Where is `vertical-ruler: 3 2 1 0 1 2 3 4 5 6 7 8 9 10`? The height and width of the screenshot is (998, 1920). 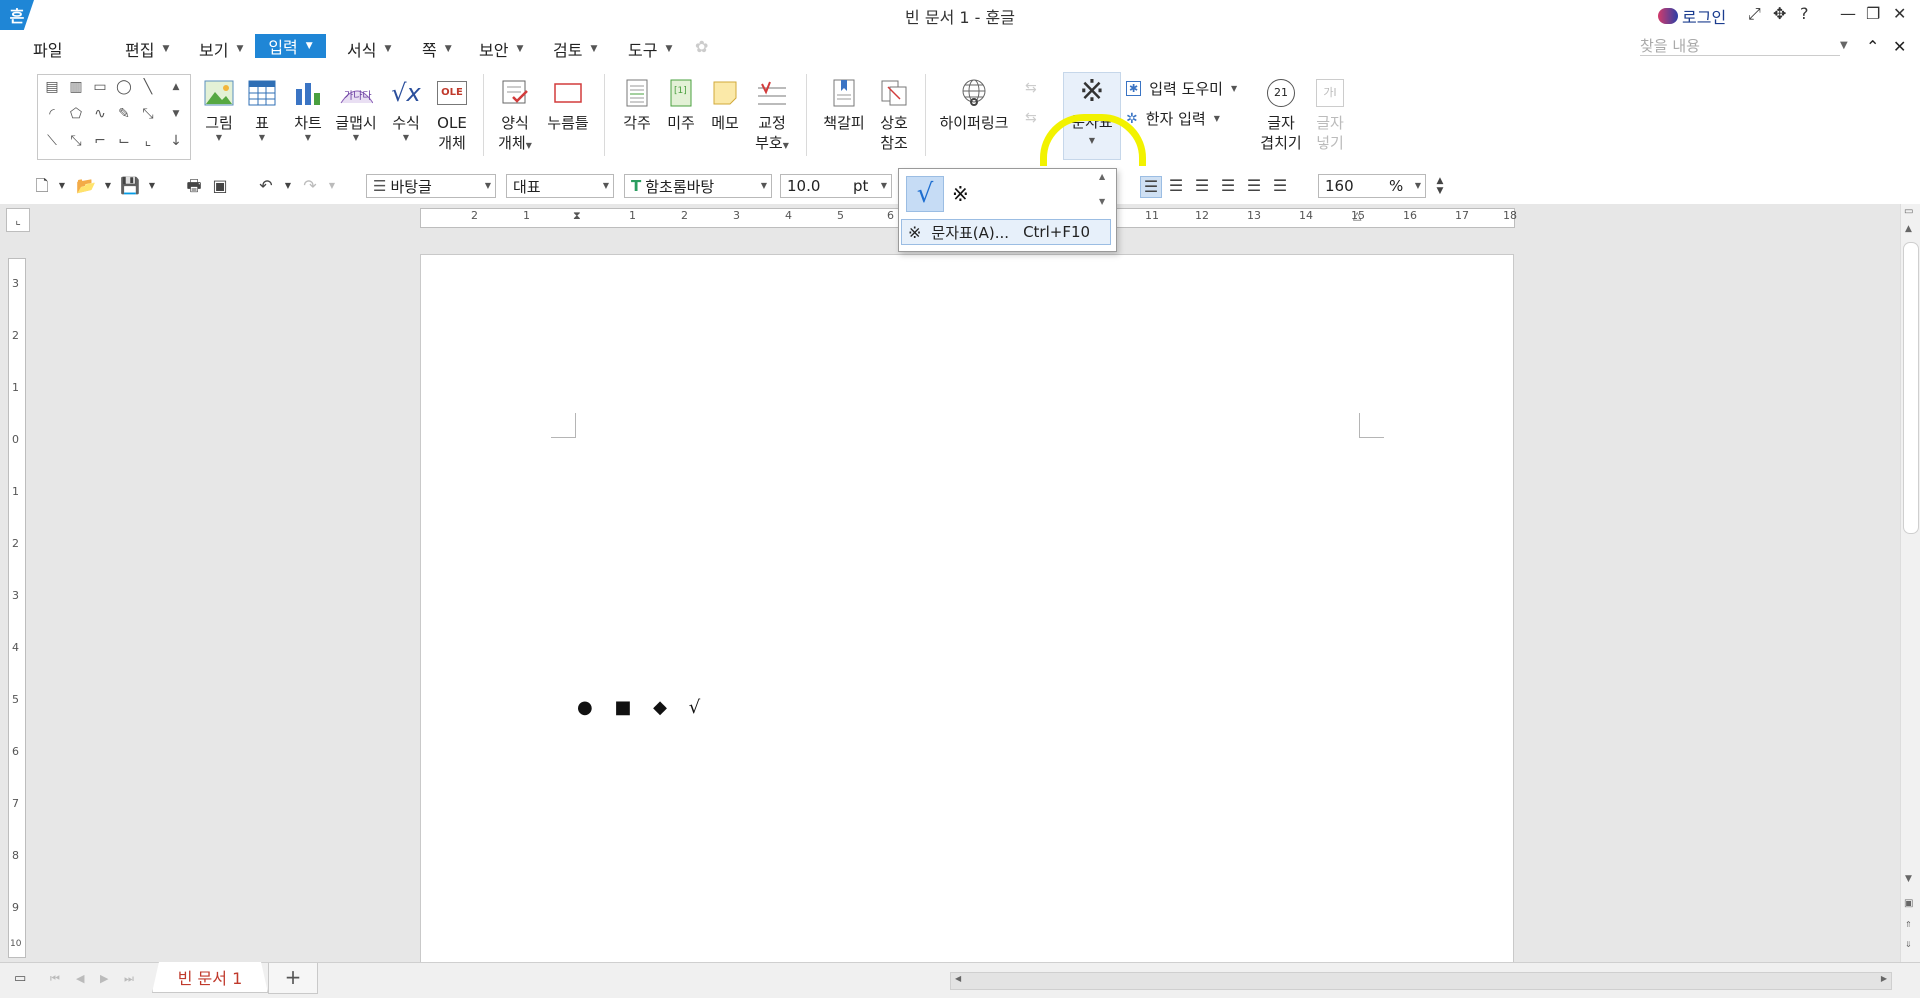 vertical-ruler: 3 2 1 0 1 2 3 4 5 6 7 8 9 10 is located at coordinates (17, 608).